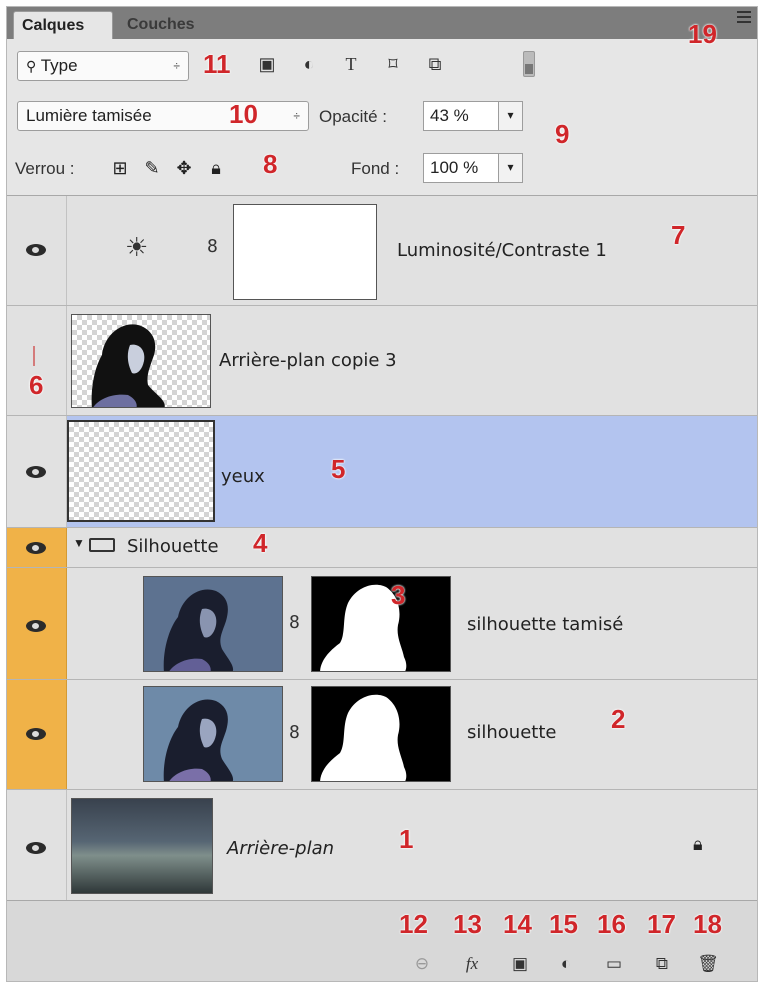 Image resolution: width=765 pixels, height=985 pixels. I want to click on add-mask-icon: ▣, so click(520, 964).